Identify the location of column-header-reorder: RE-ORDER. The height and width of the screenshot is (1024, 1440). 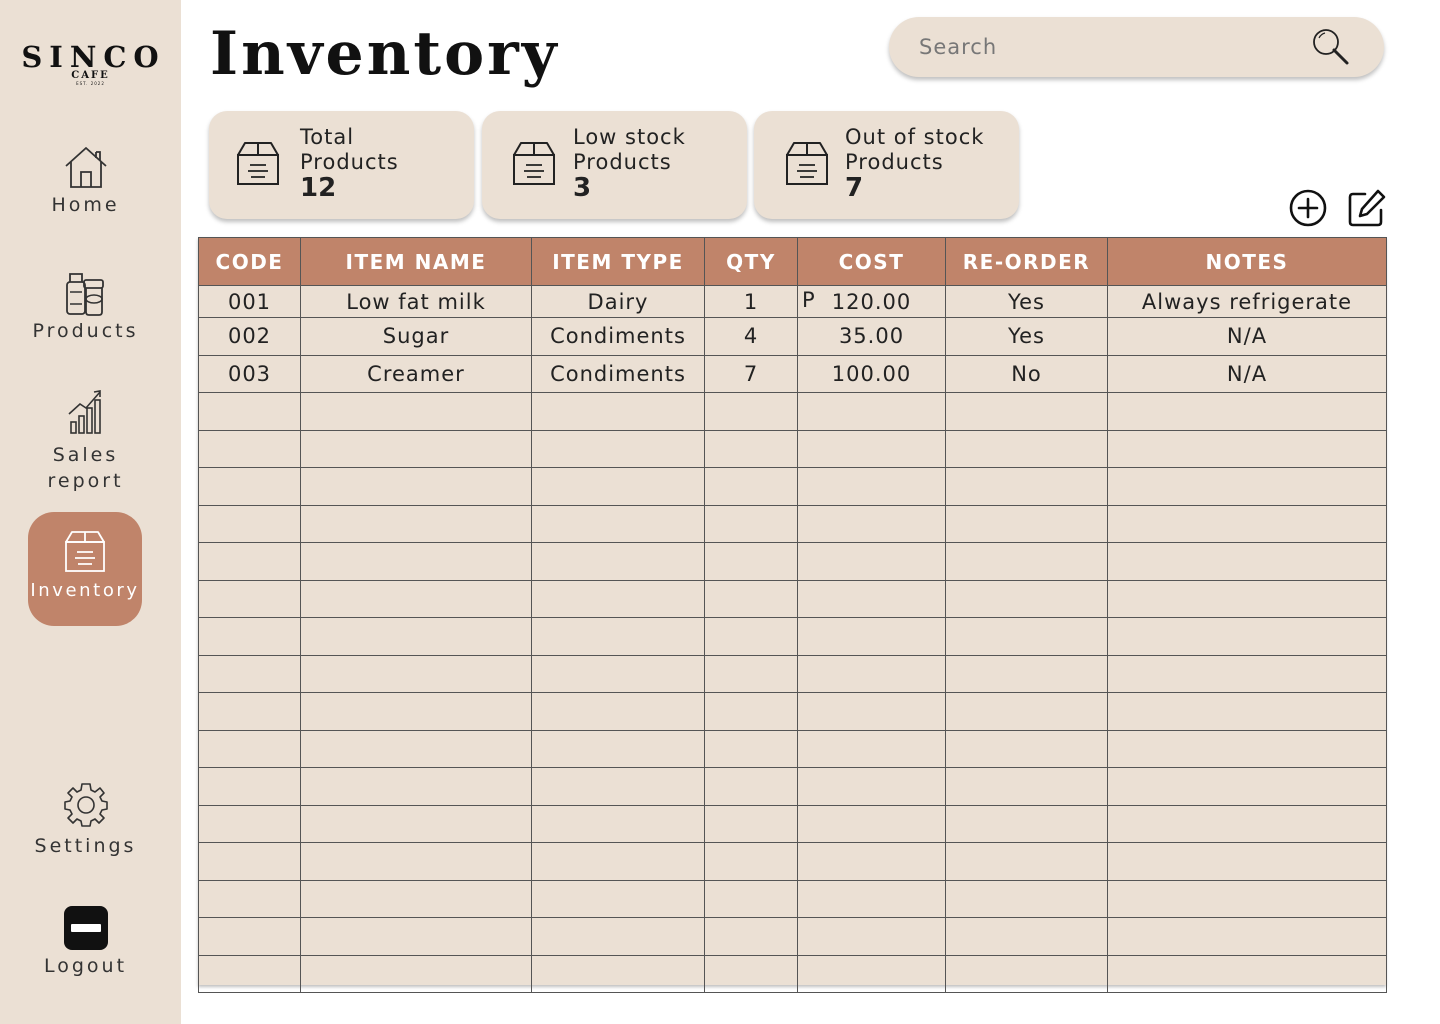
(1026, 261).